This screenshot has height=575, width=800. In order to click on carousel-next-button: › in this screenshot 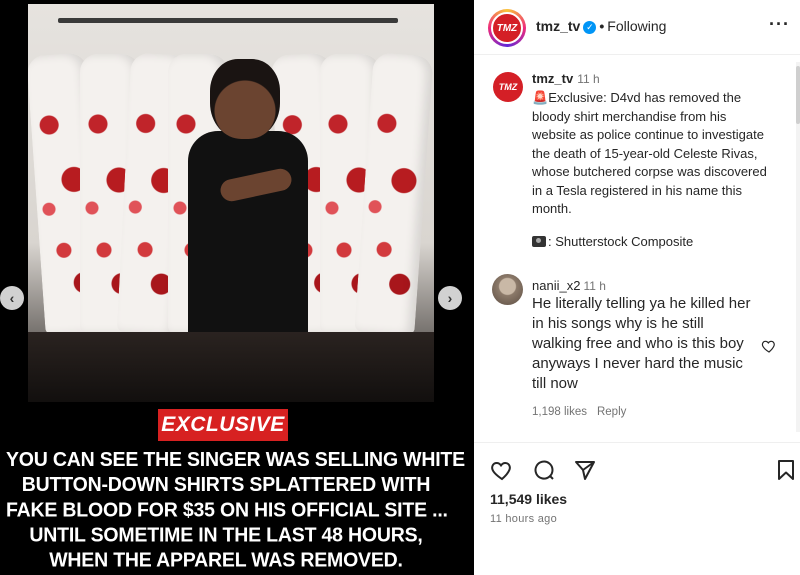, I will do `click(450, 298)`.